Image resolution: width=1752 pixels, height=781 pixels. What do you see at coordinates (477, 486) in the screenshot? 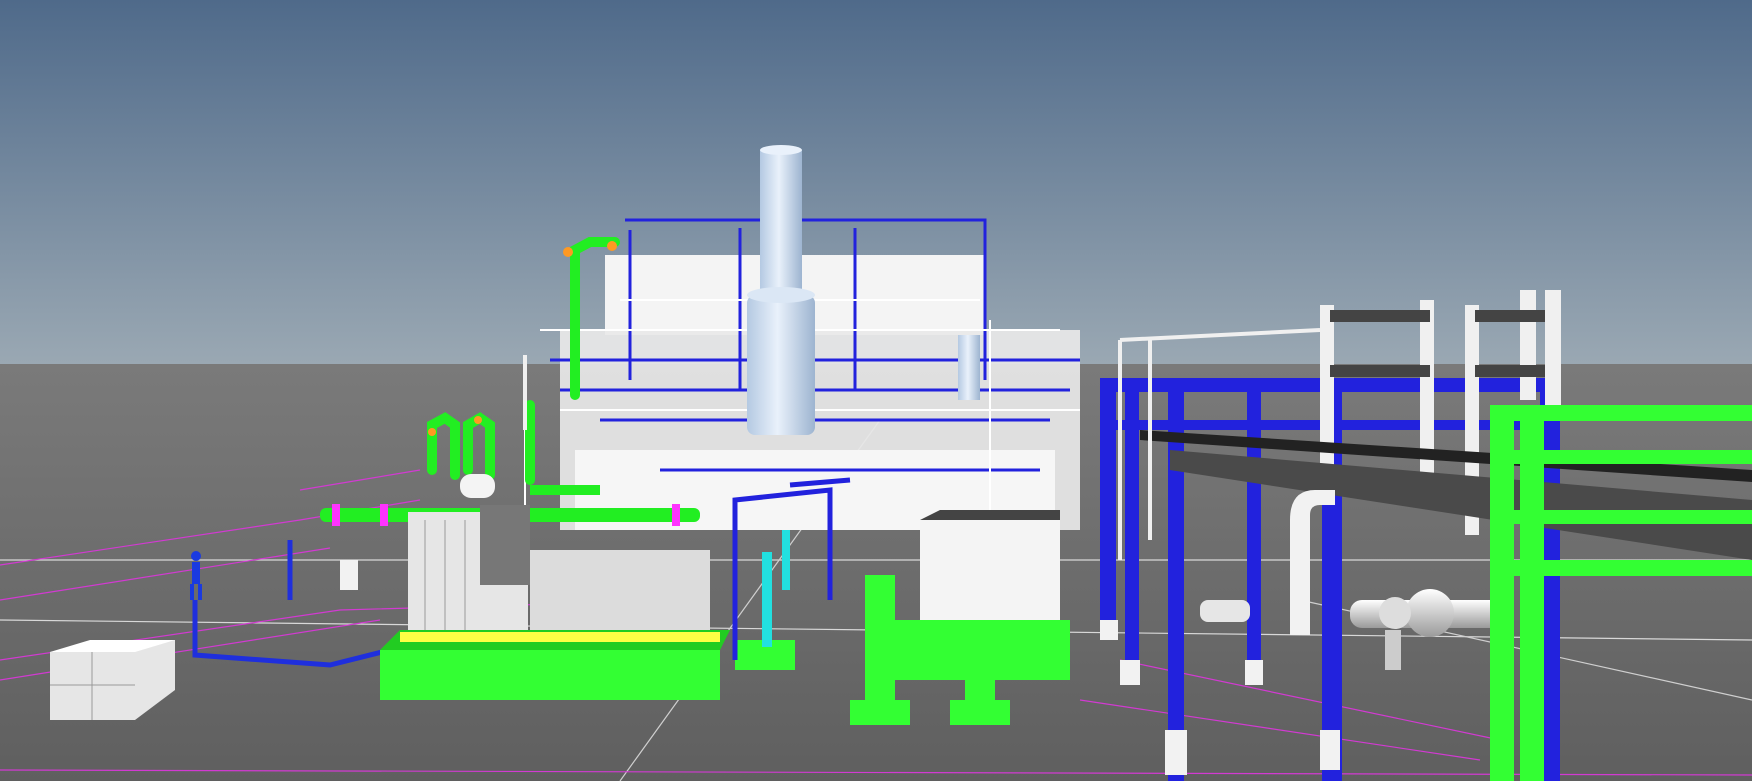
I see `horizontal-vessel` at bounding box center [477, 486].